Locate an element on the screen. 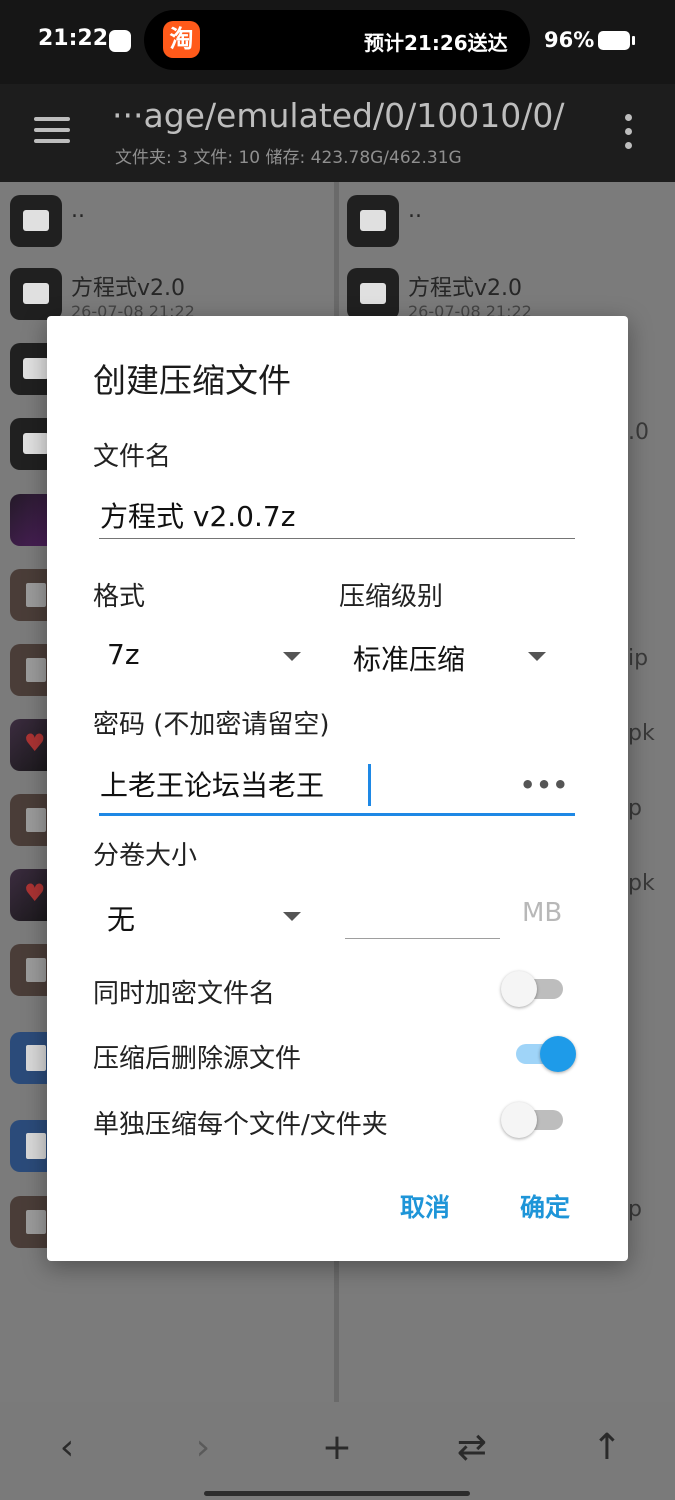 This screenshot has height=1500, width=675. separate-archives-toggle is located at coordinates (534, 1120).